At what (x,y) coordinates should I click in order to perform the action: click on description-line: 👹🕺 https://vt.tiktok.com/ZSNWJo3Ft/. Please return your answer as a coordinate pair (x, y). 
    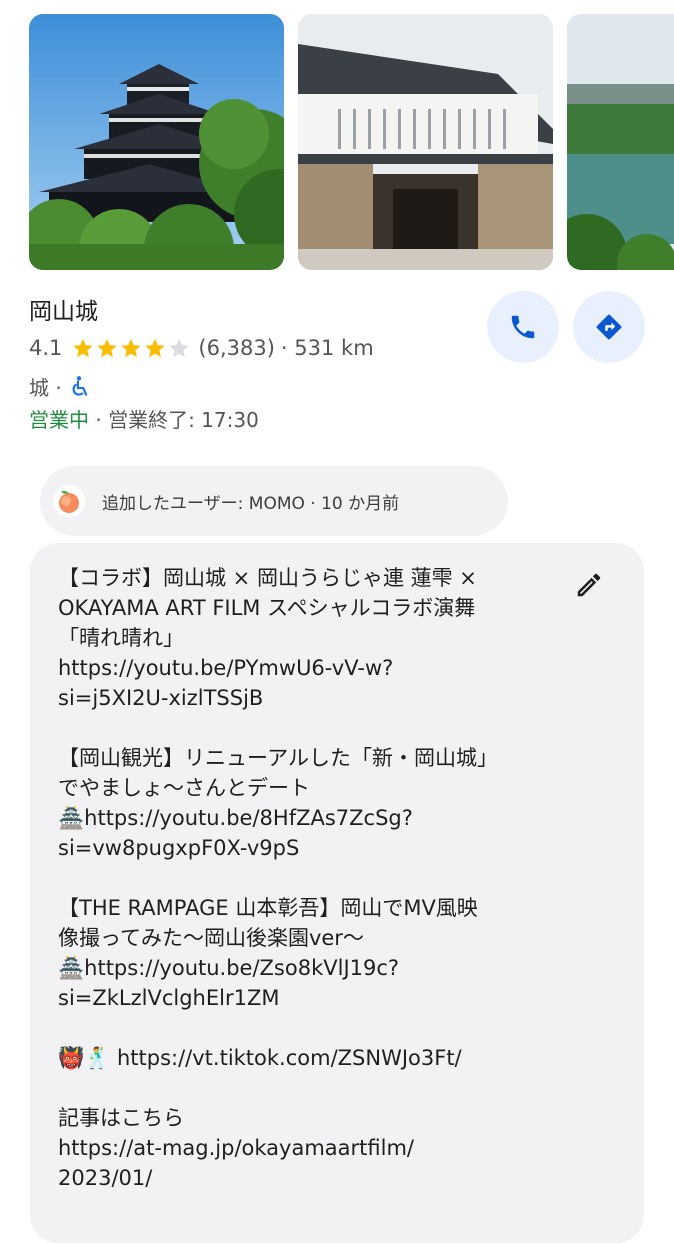
    Looking at the image, I should click on (328, 1058).